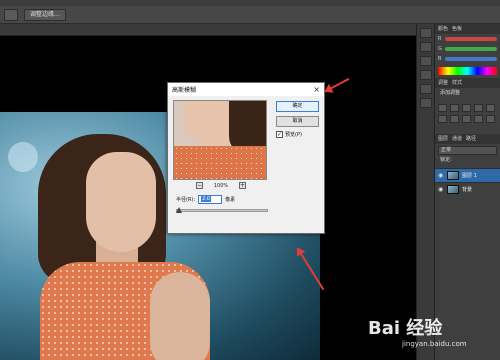 This screenshot has width=500, height=360. Describe the element at coordinates (440, 59) in the screenshot. I see `slider-label: B` at that location.